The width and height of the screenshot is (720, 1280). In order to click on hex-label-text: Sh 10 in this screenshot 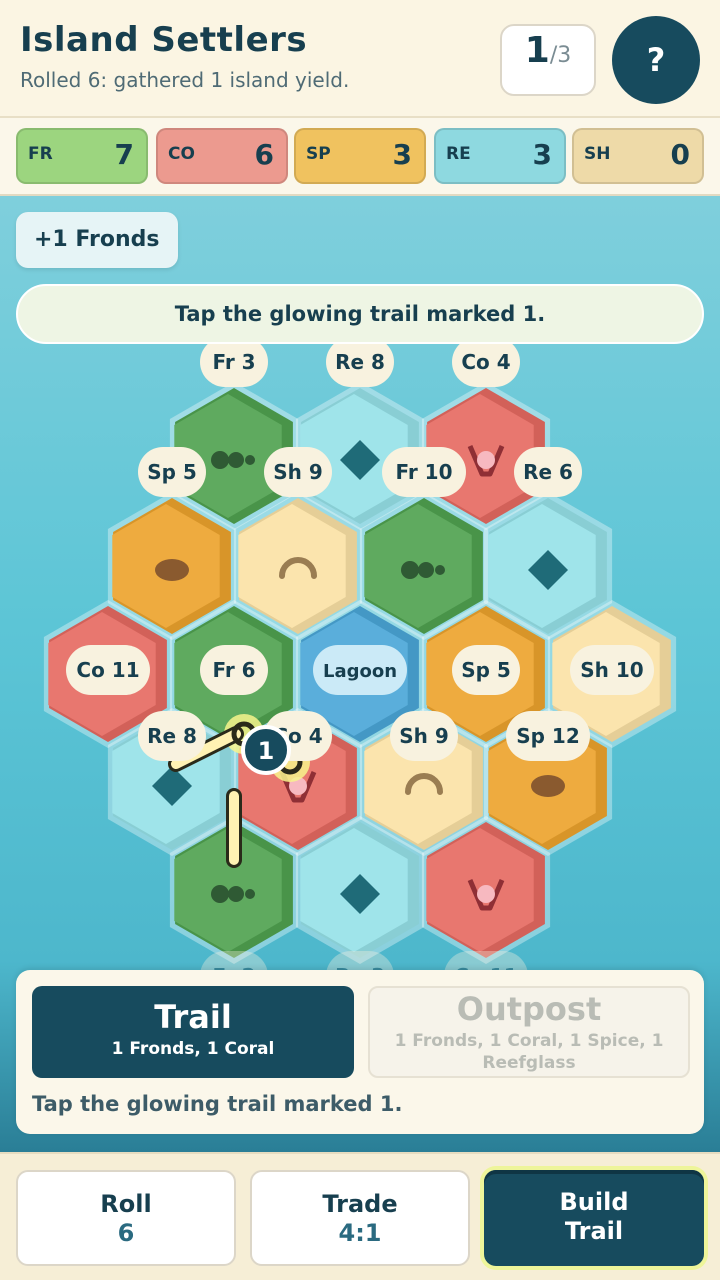, I will do `click(611, 670)`.